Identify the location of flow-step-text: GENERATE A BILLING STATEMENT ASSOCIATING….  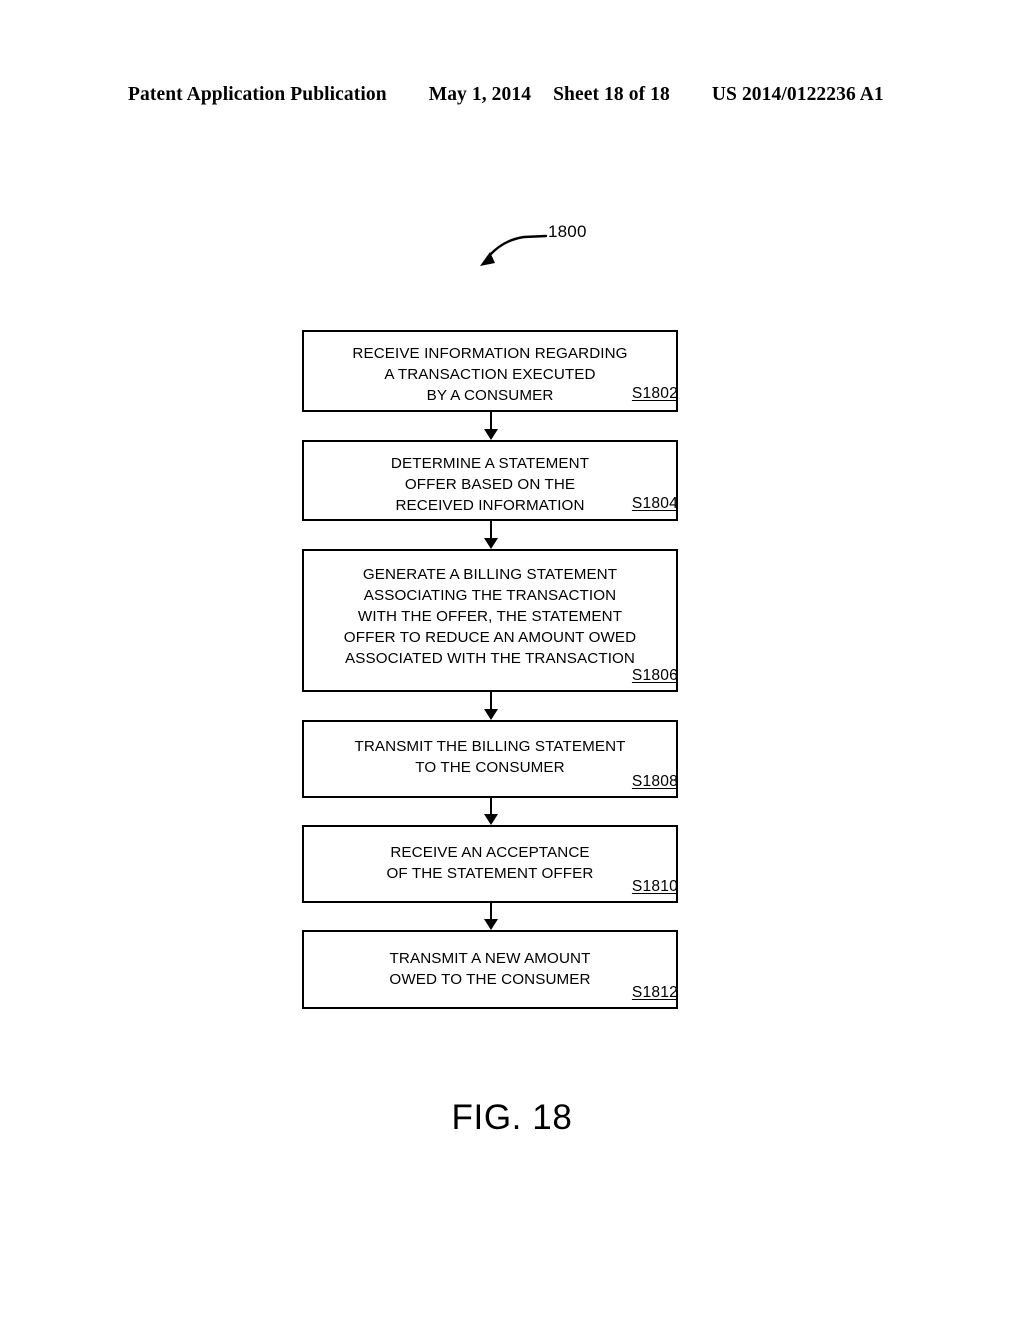
(490, 616).